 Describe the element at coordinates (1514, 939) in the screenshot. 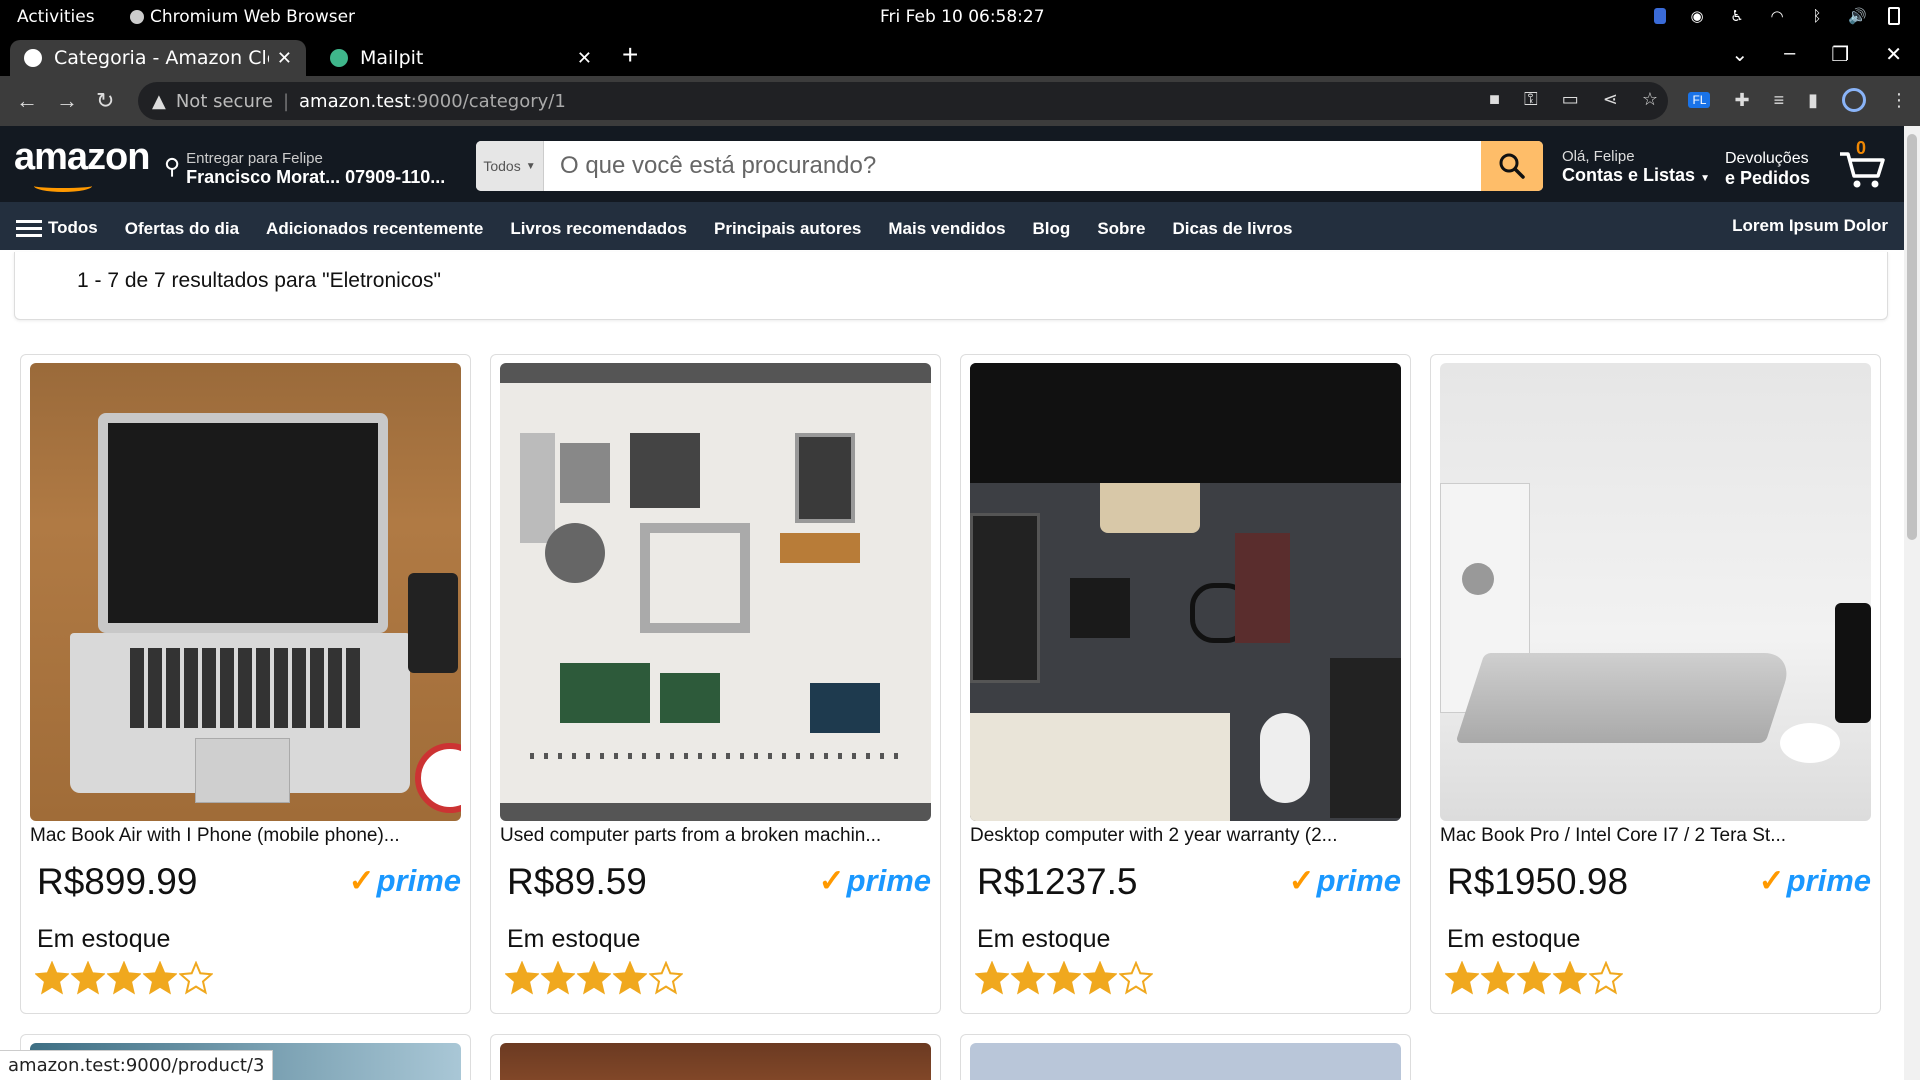

I see `stock-status: Em estoque` at that location.